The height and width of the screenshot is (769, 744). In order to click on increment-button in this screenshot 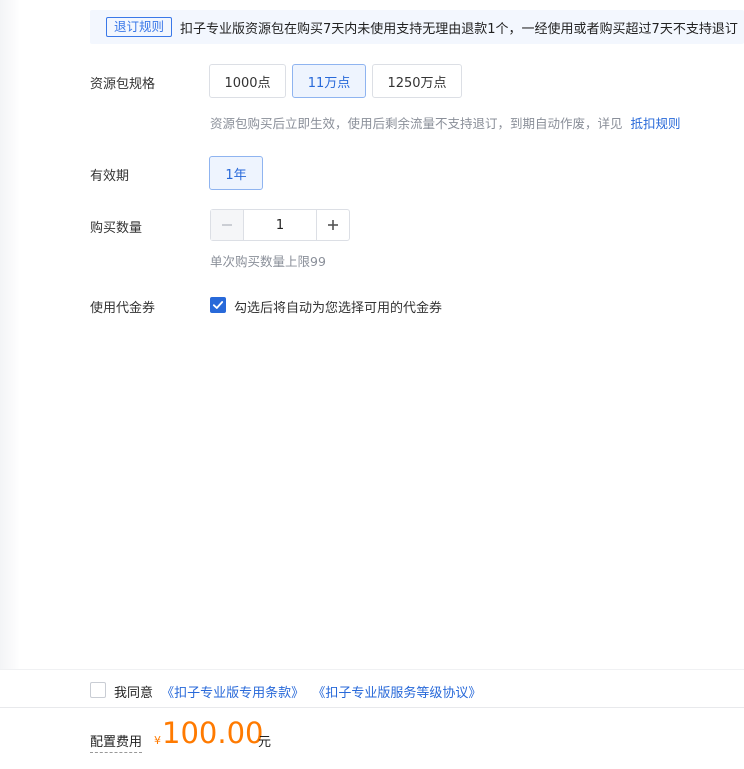, I will do `click(332, 225)`.